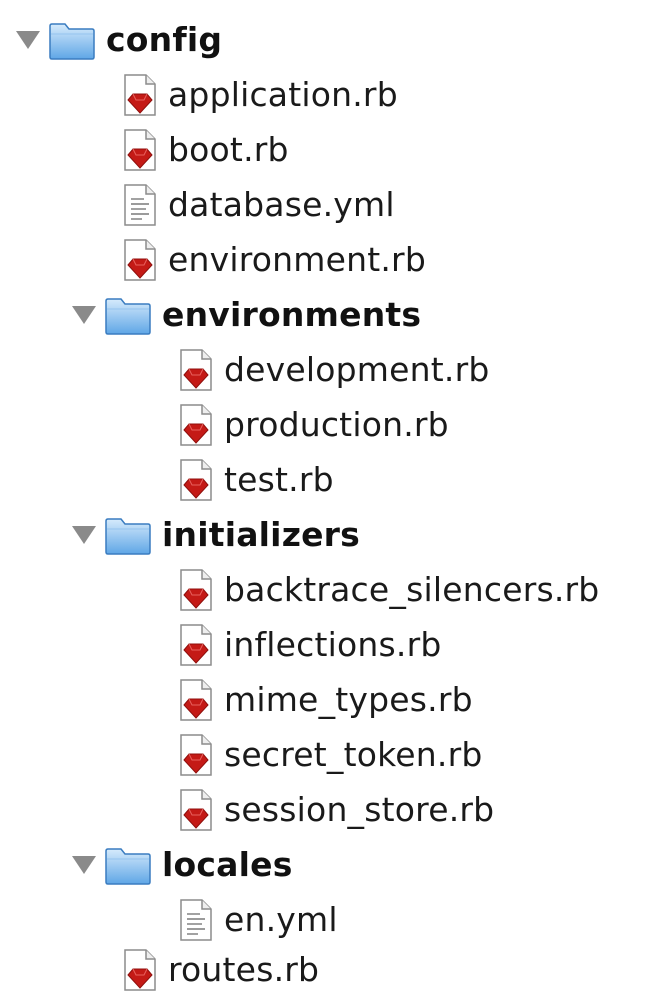  Describe the element at coordinates (279, 479) in the screenshot. I see `file-label: test.rb` at that location.